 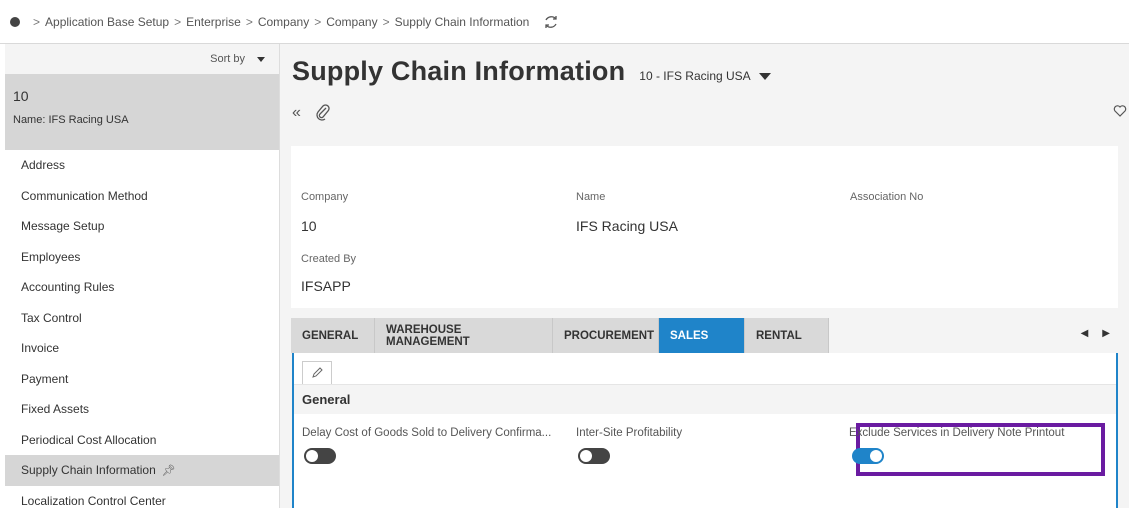 I want to click on record-selector-label: 10 - IFS Racing USA, so click(x=694, y=76).